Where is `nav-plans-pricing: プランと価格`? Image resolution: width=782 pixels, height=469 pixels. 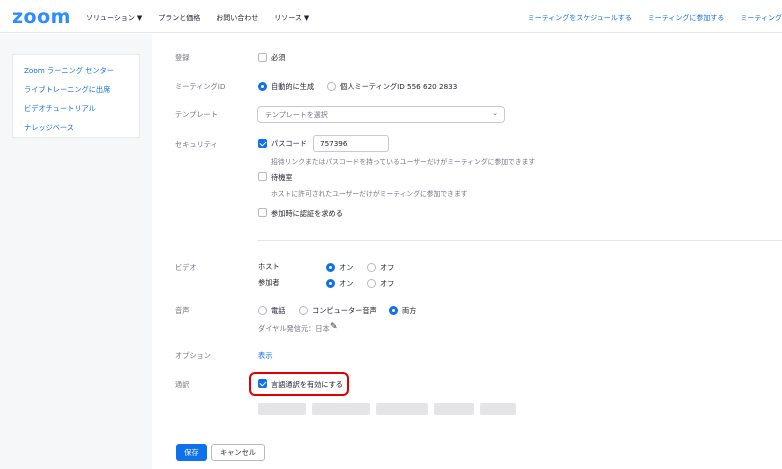
nav-plans-pricing: プランと価格 is located at coordinates (179, 18).